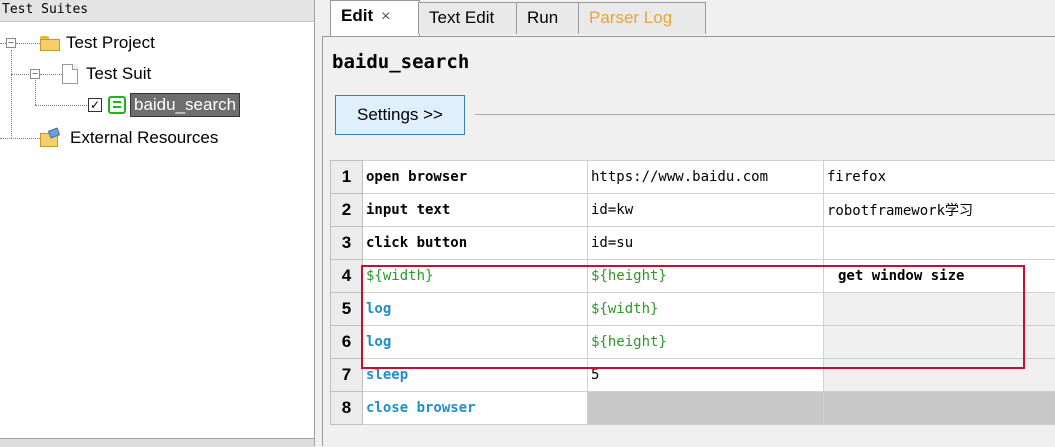  What do you see at coordinates (475, 243) in the screenshot?
I see `grid-cell: click button` at bounding box center [475, 243].